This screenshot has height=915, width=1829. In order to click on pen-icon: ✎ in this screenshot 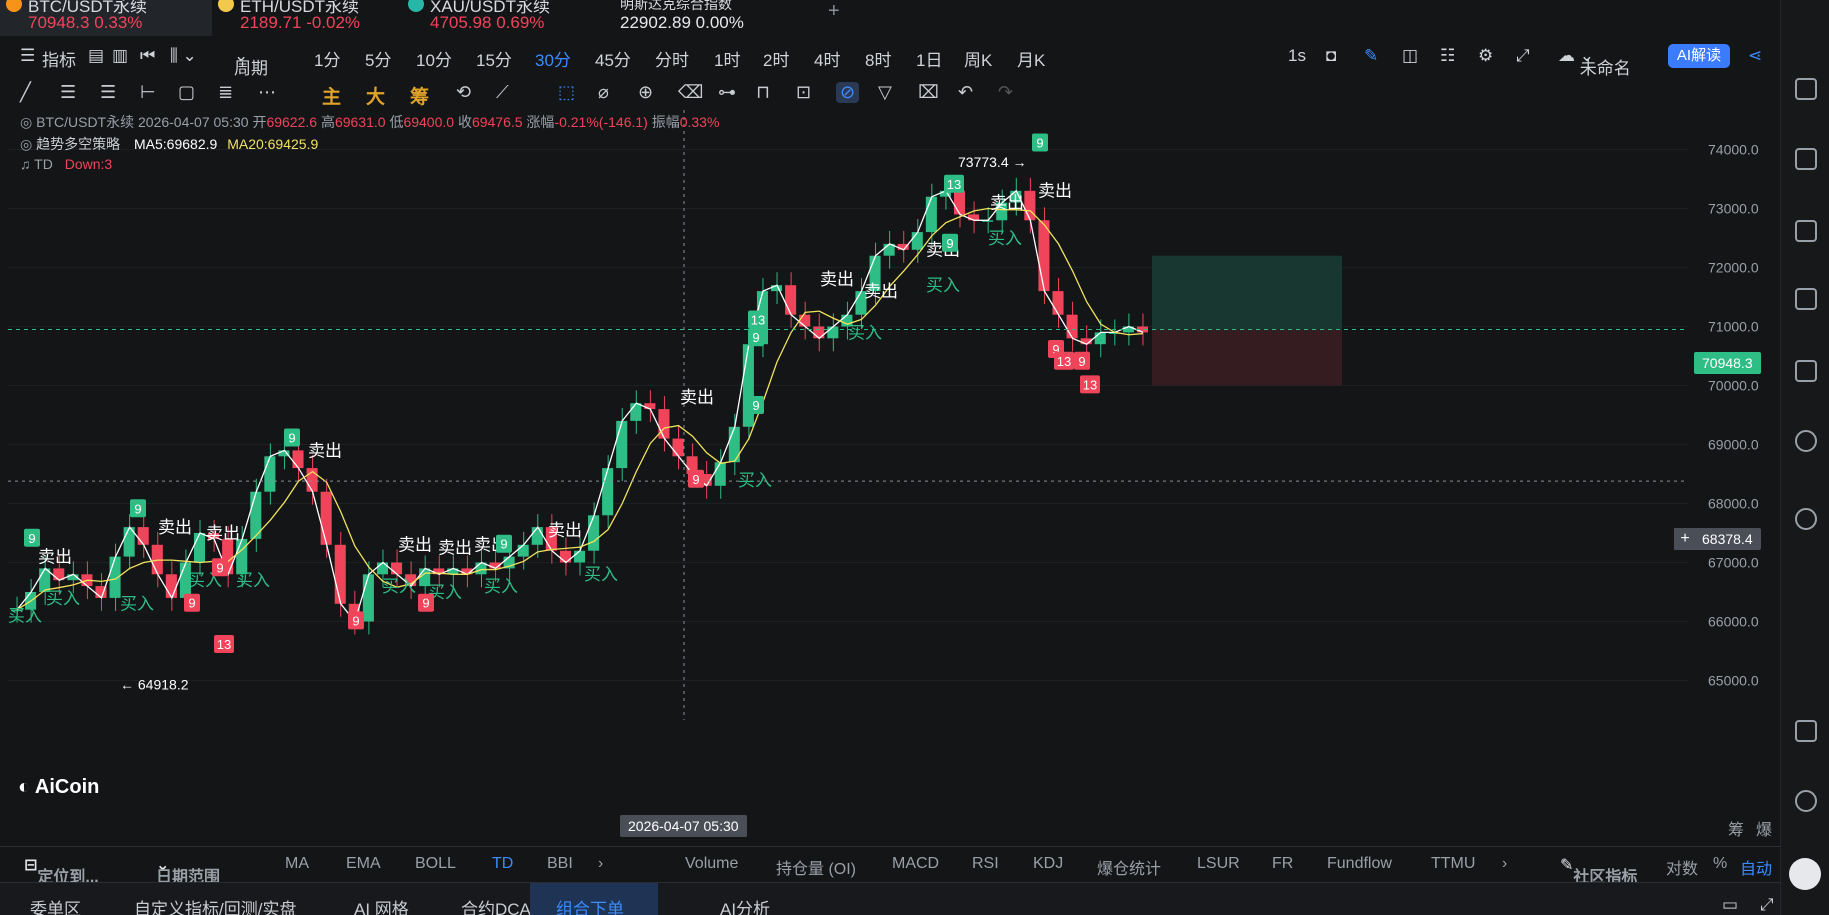, I will do `click(1371, 56)`.